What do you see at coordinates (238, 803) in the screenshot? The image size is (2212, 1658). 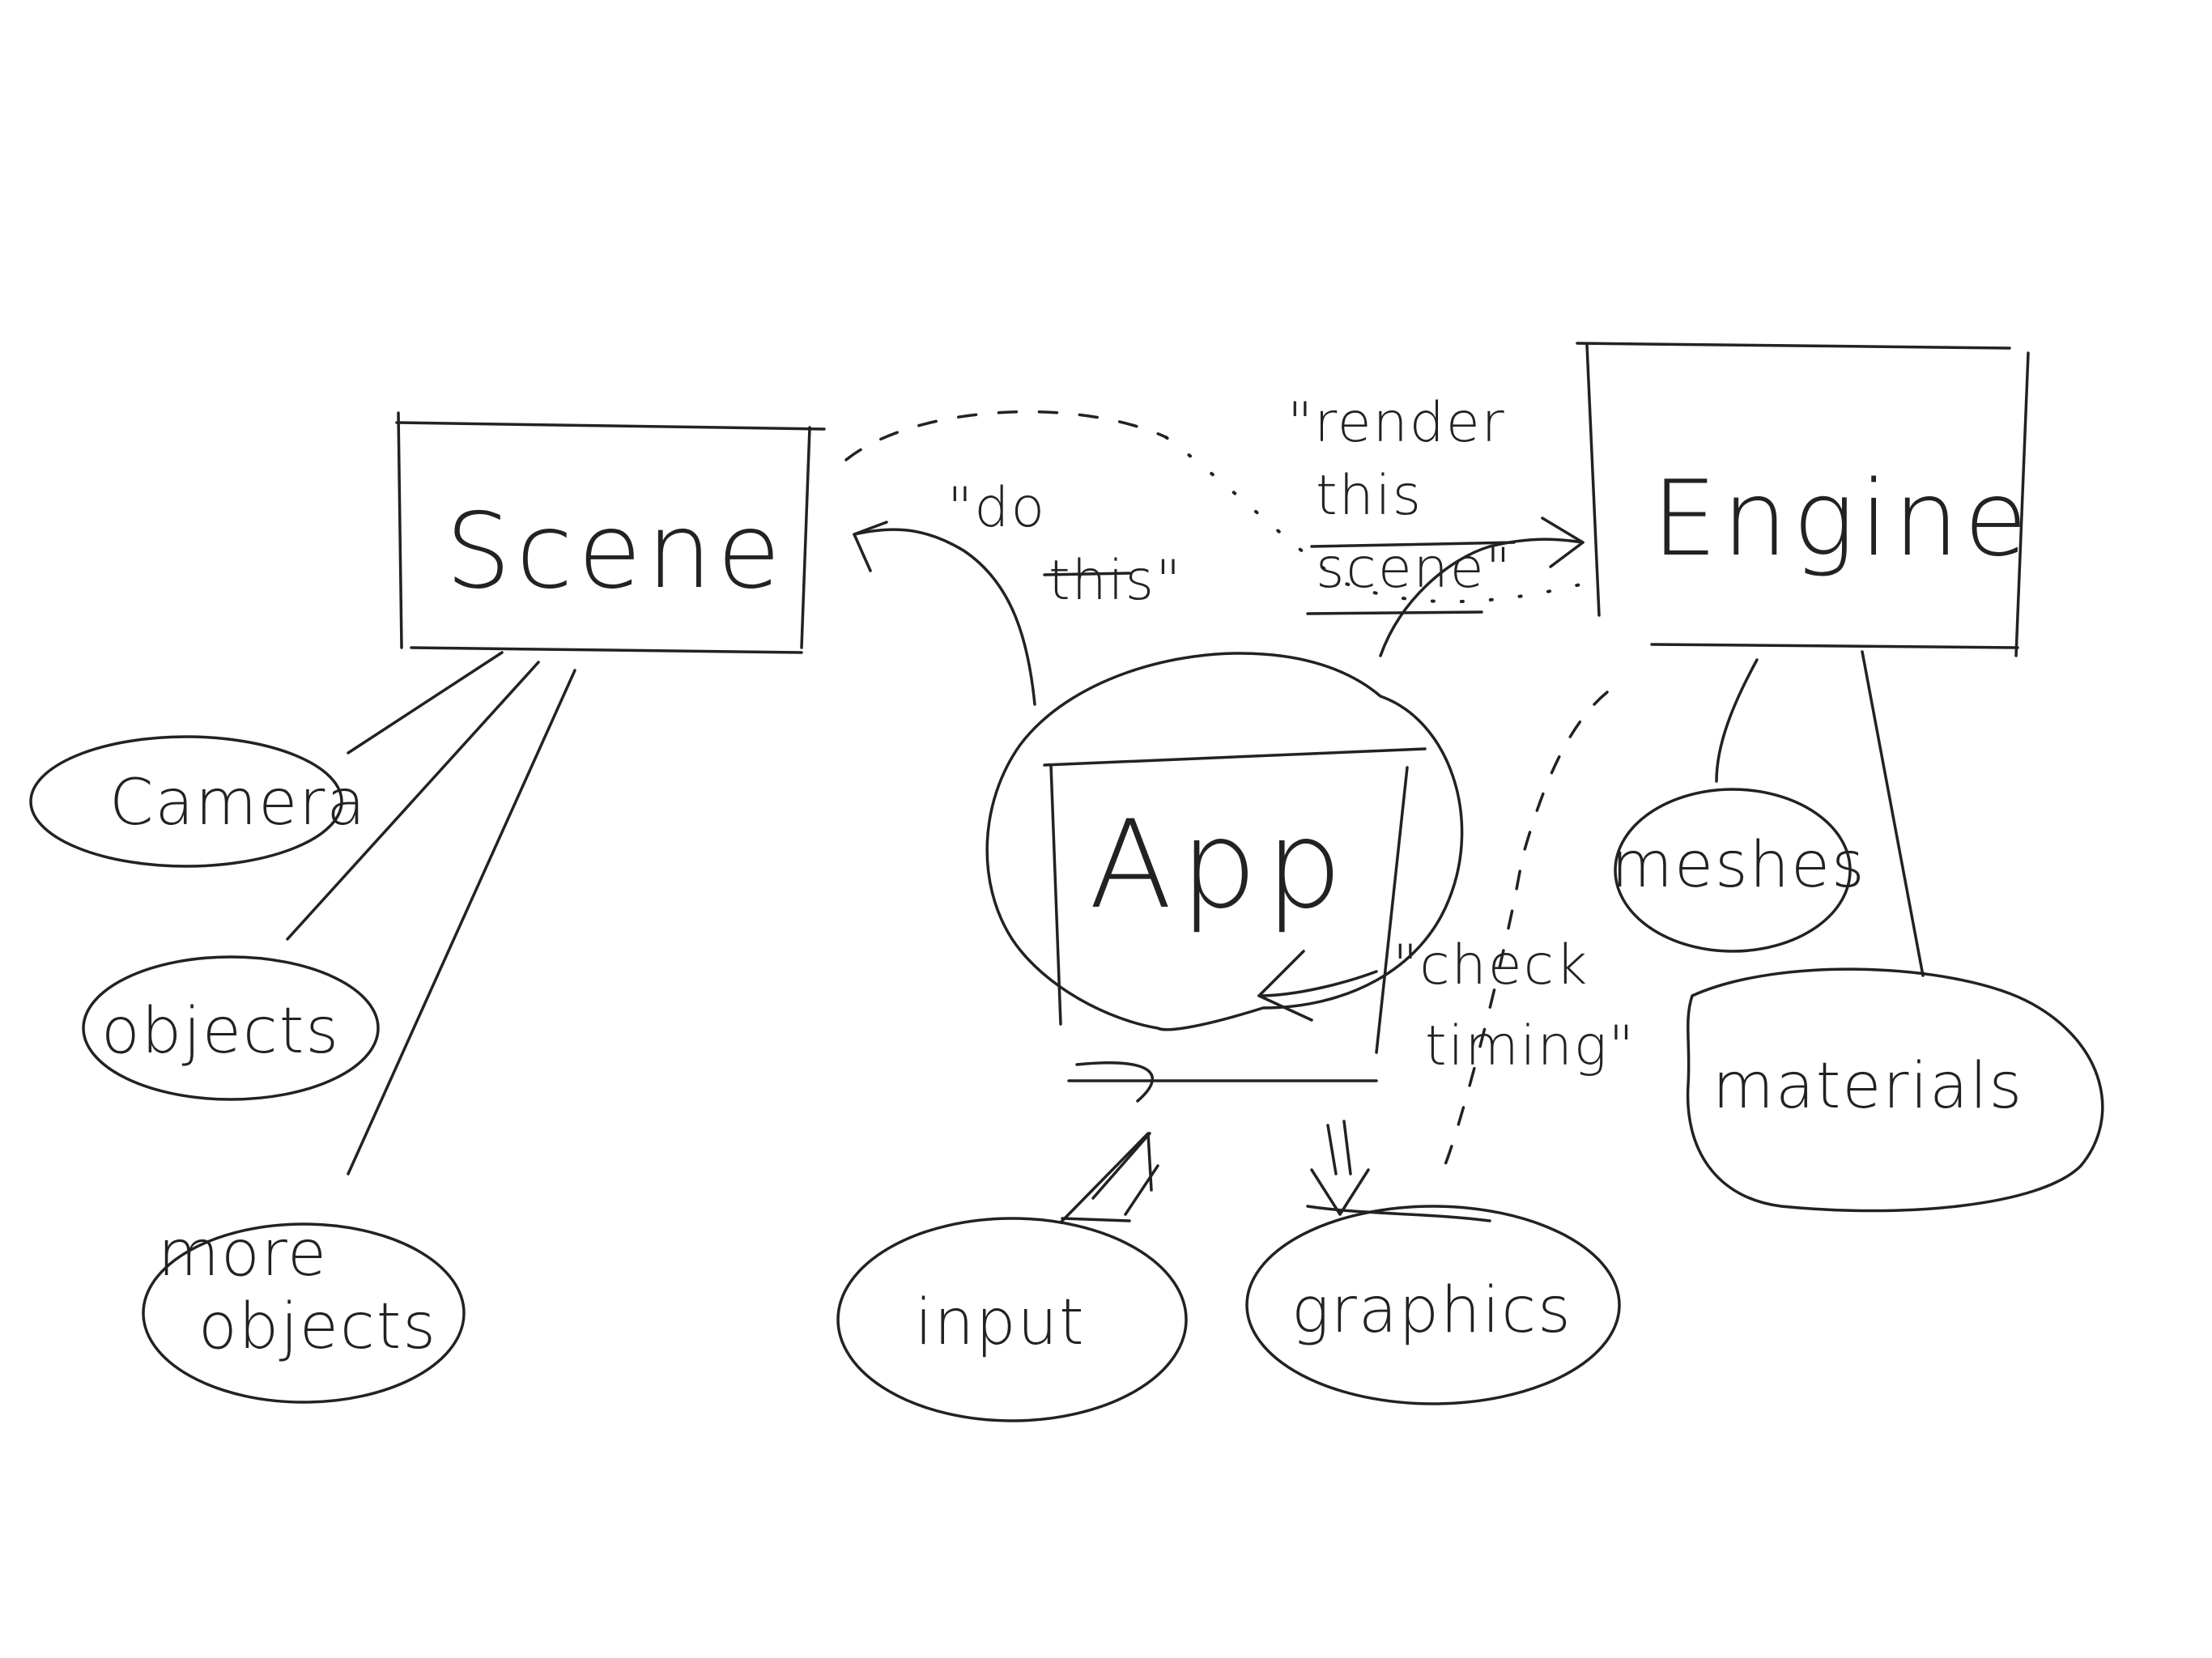 I see `camera-label: Camera` at bounding box center [238, 803].